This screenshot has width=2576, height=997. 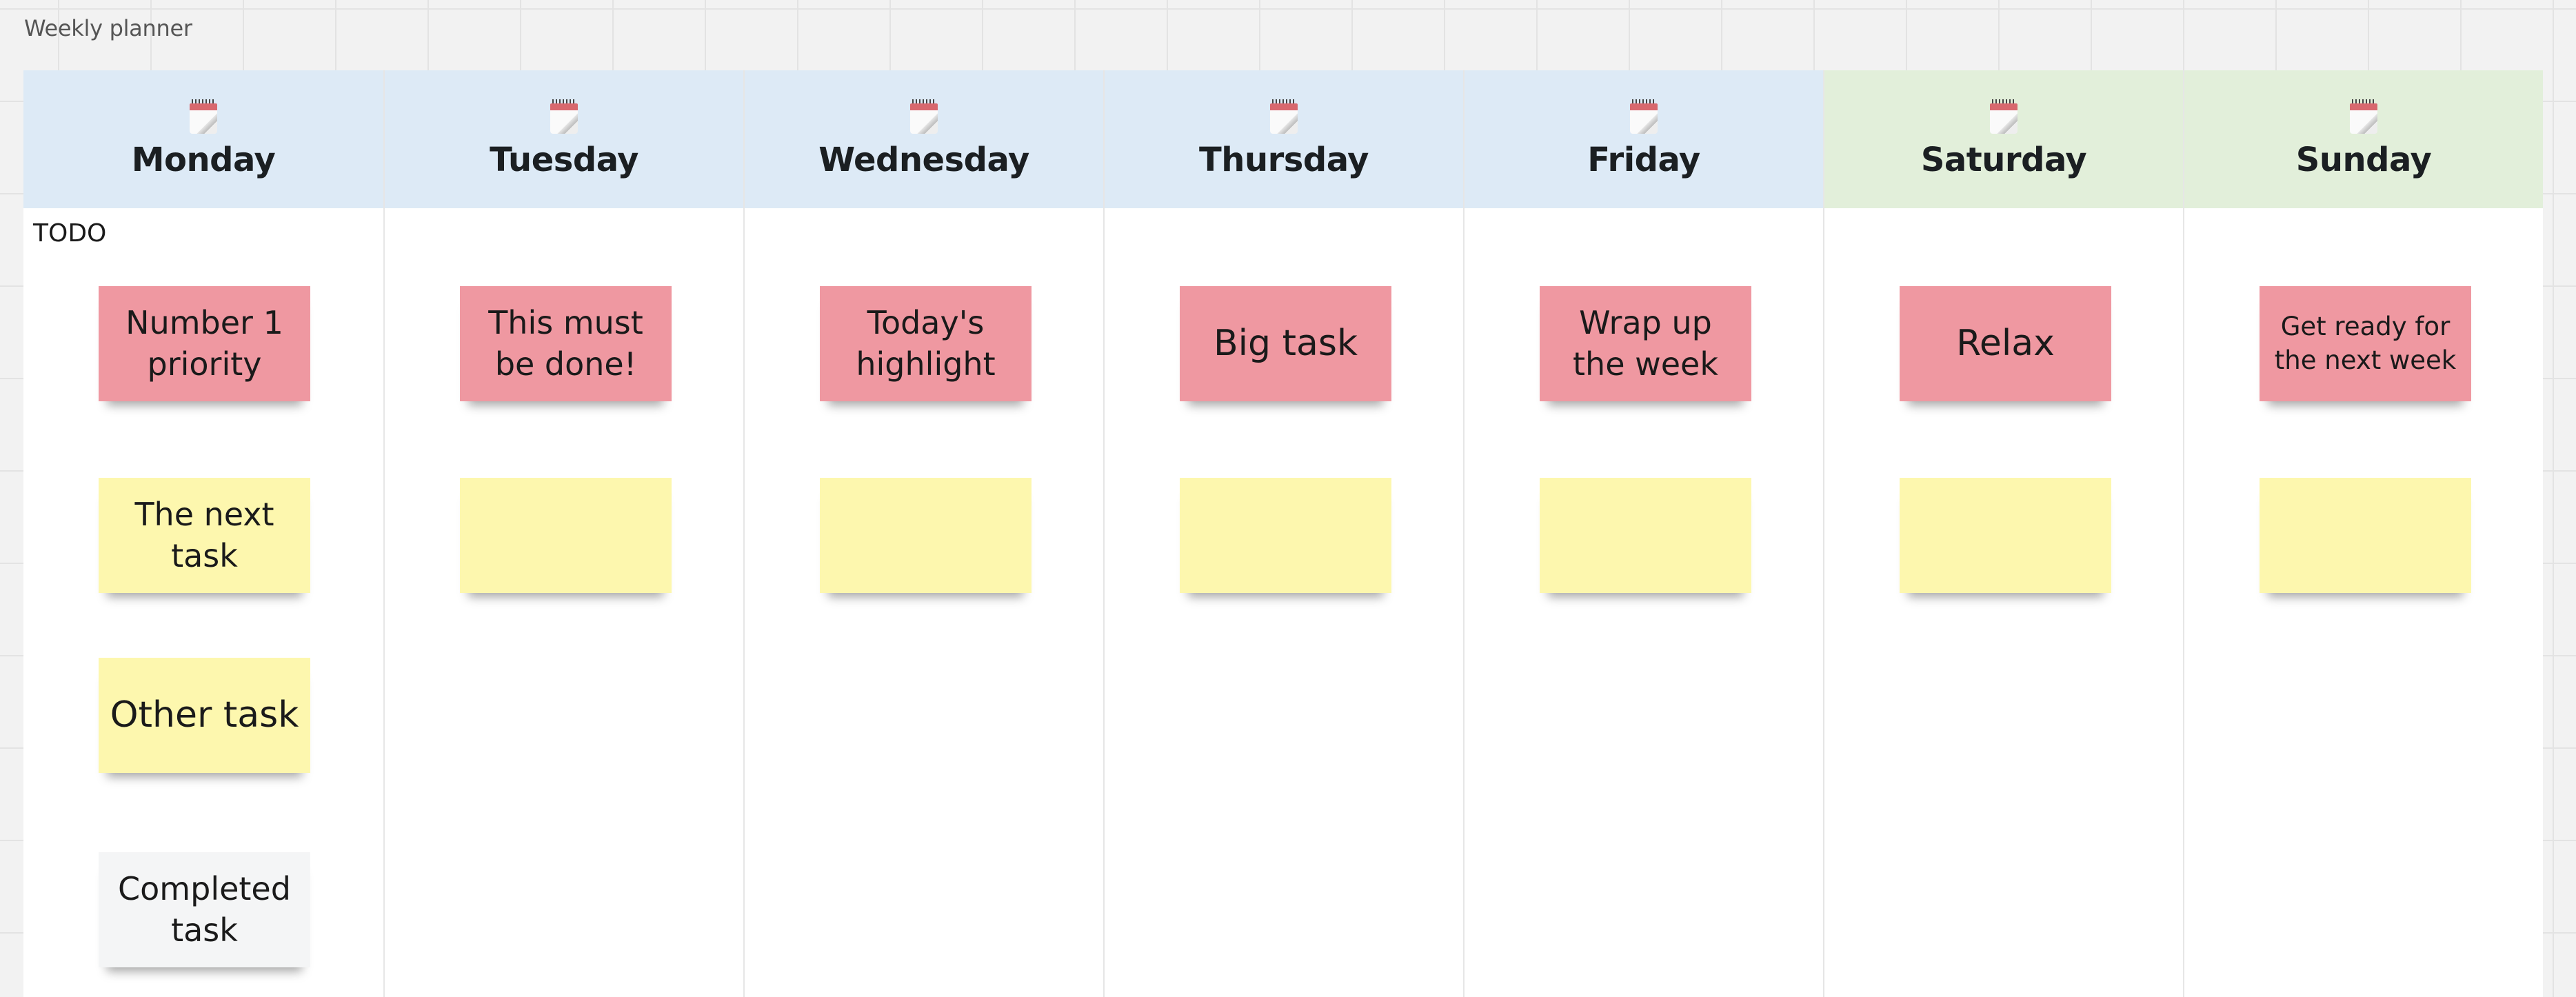 What do you see at coordinates (204, 910) in the screenshot?
I see `sticky-note-completed: Completed task` at bounding box center [204, 910].